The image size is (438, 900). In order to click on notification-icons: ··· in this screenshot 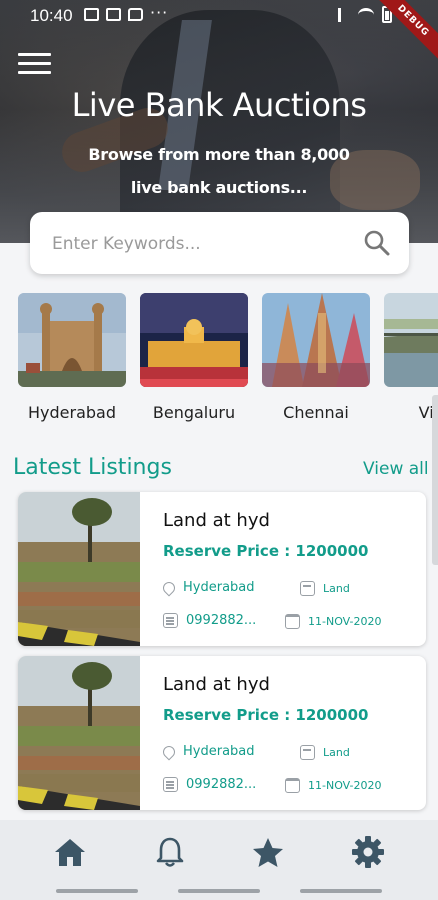, I will do `click(126, 12)`.